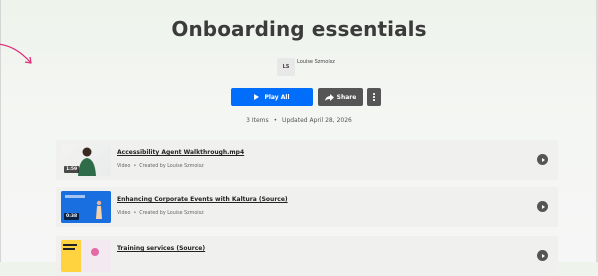  What do you see at coordinates (180, 152) in the screenshot?
I see `entry-title-link: Accessibility Agent Walkthrough.mp4` at bounding box center [180, 152].